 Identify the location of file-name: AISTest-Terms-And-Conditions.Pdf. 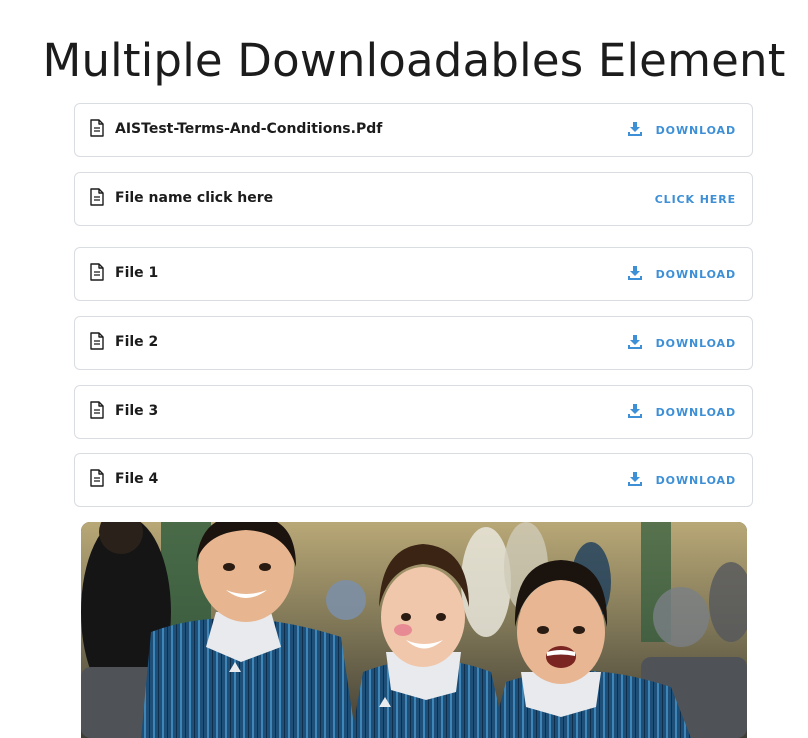
(249, 128).